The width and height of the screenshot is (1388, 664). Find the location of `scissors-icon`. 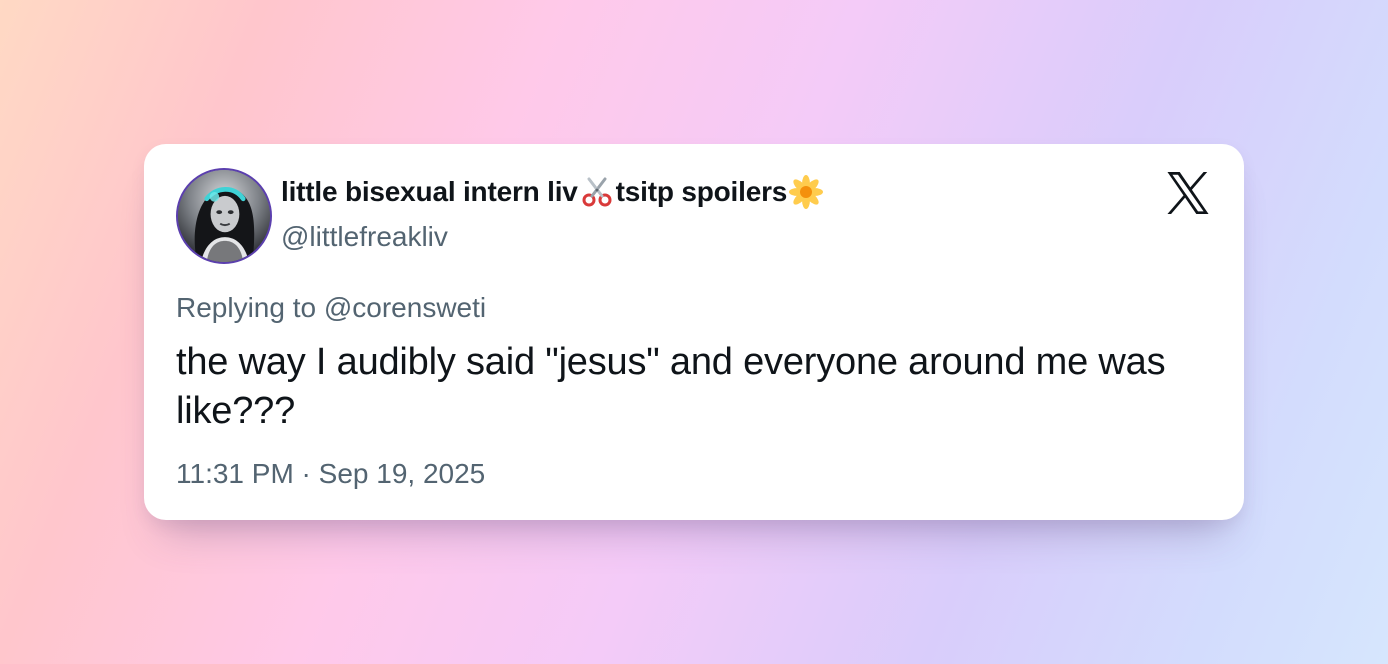

scissors-icon is located at coordinates (597, 192).